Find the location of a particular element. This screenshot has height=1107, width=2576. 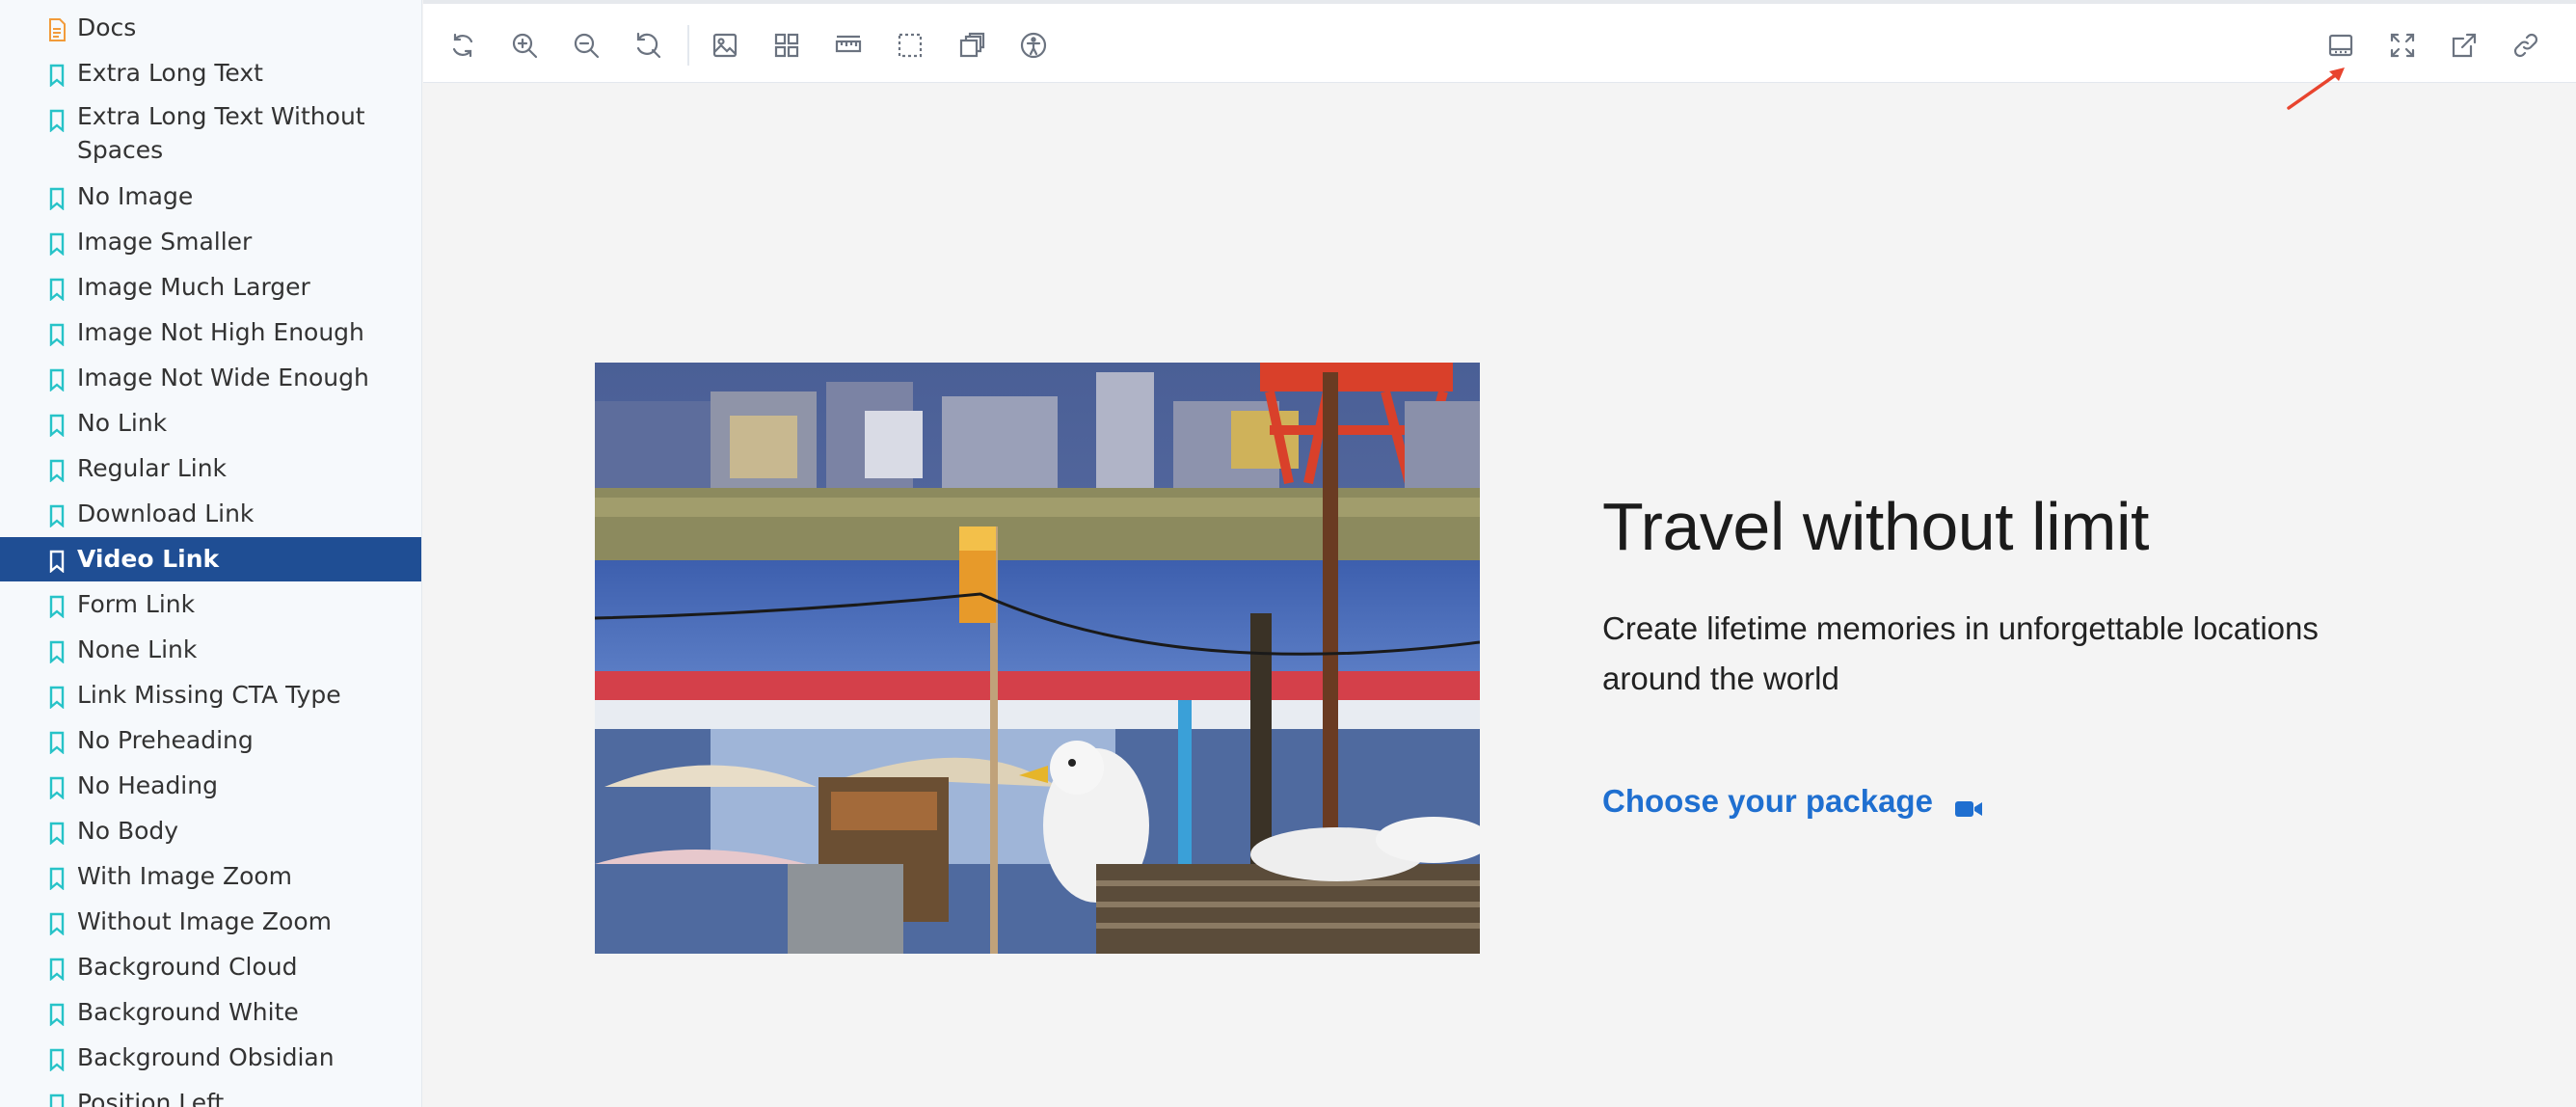

open-new-tab-icon is located at coordinates (2464, 45).